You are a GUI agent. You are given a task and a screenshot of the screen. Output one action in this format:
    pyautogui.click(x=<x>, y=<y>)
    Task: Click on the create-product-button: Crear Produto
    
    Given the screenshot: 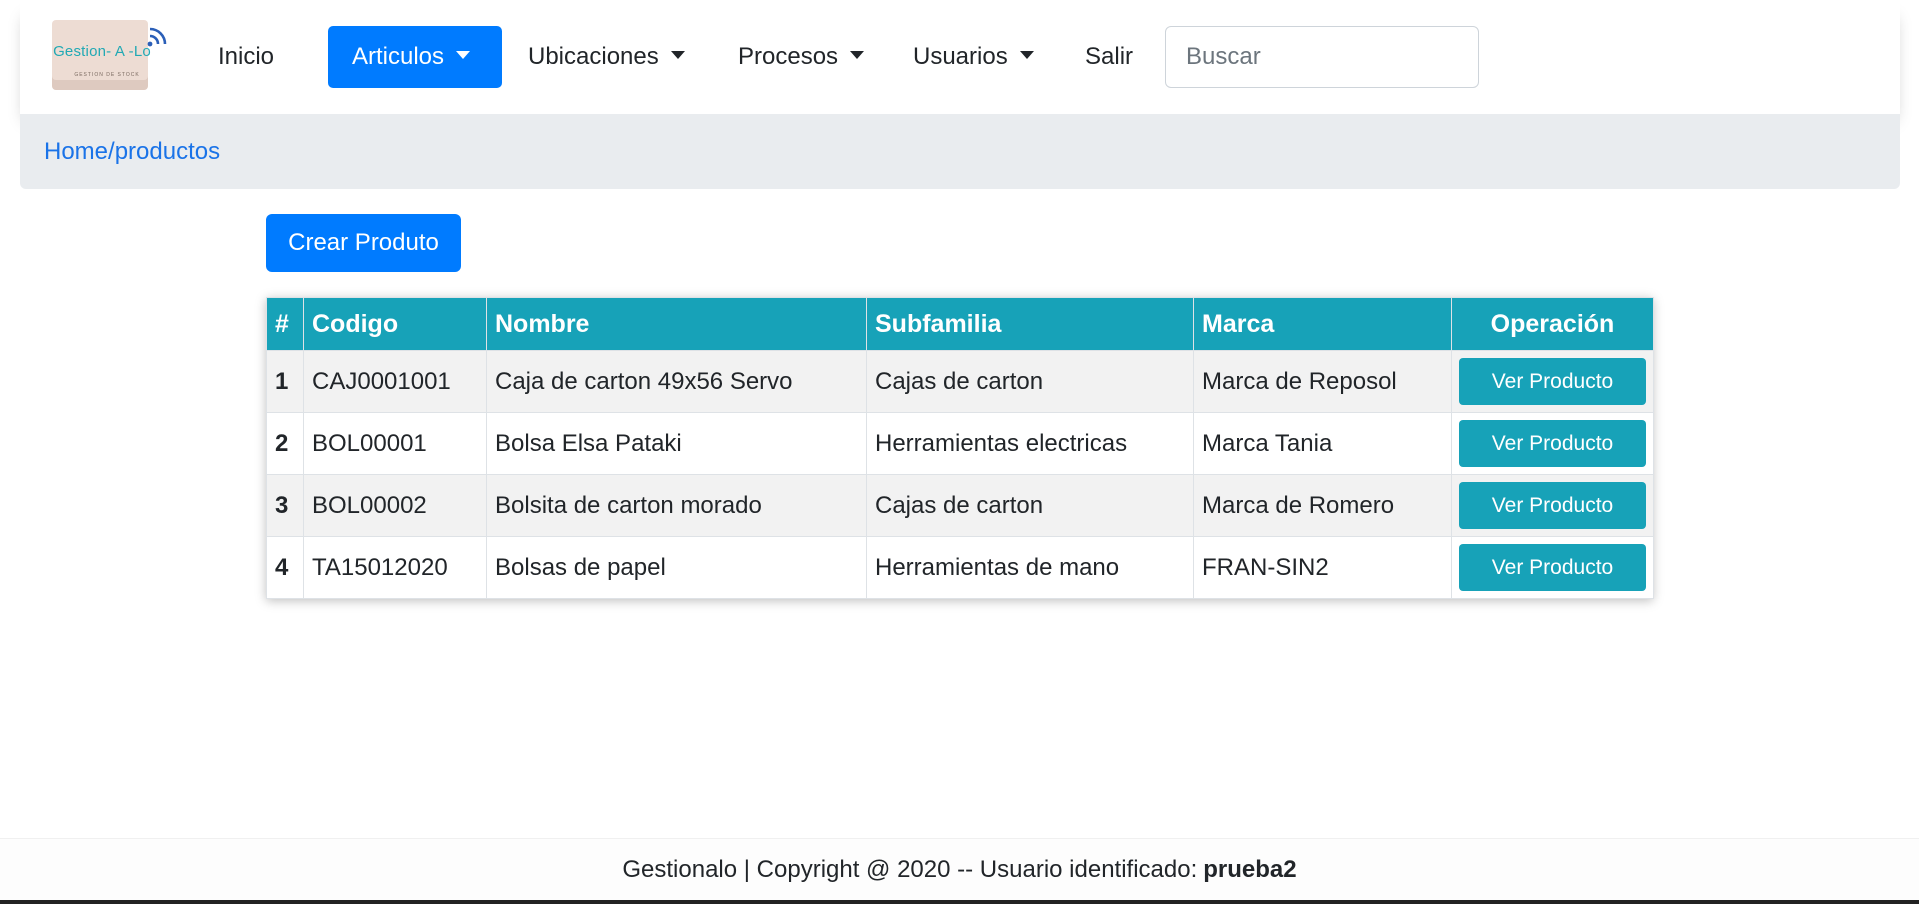 What is the action you would take?
    pyautogui.click(x=363, y=243)
    